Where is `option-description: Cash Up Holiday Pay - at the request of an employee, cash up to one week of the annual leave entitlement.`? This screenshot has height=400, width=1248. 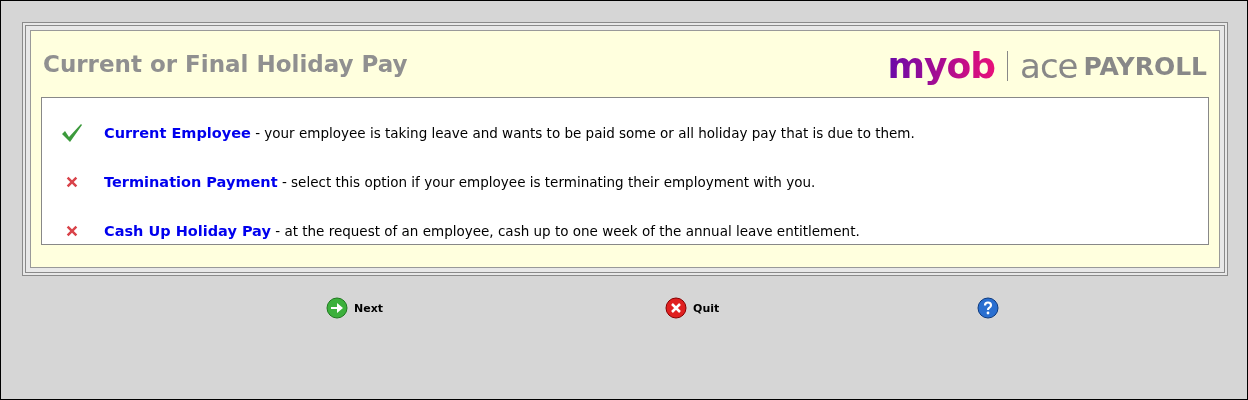 option-description: Cash Up Holiday Pay - at the request of an employee, cash up to one week of the annual leave entitlement. is located at coordinates (482, 230).